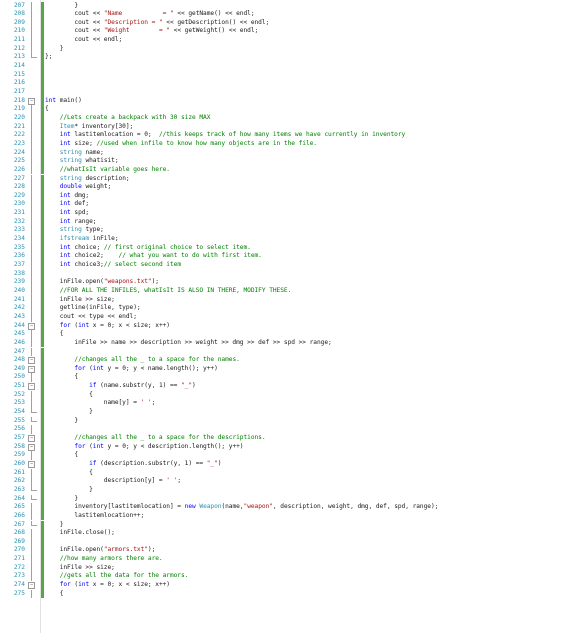 The image size is (569, 633). What do you see at coordinates (67, 213) in the screenshot?
I see `code-text: int spd;` at bounding box center [67, 213].